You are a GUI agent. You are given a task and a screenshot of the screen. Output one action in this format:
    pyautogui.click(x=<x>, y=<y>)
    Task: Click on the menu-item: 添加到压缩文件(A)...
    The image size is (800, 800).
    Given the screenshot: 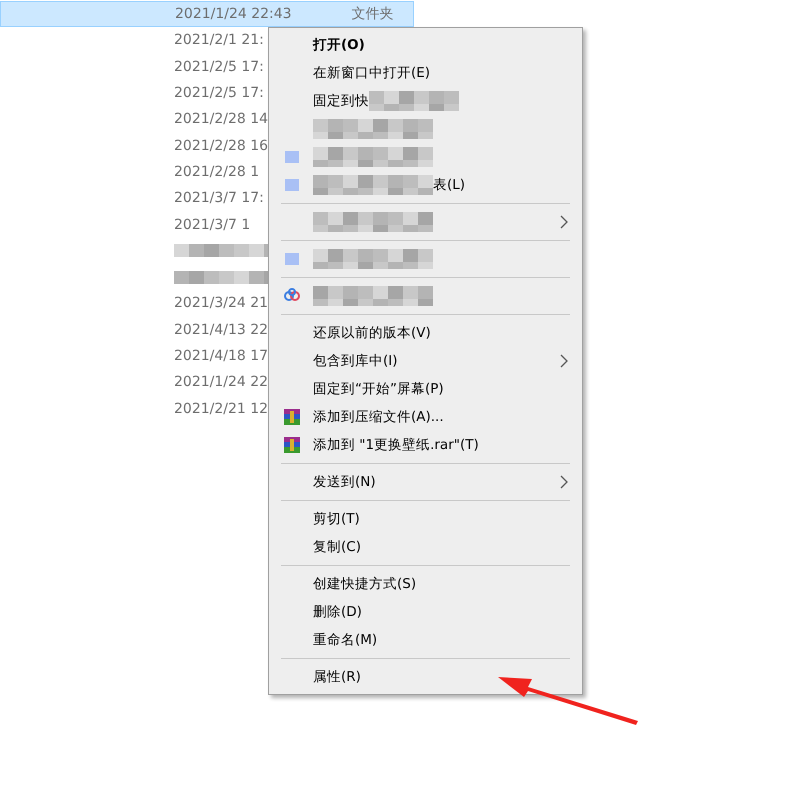 What is the action you would take?
    pyautogui.click(x=425, y=417)
    